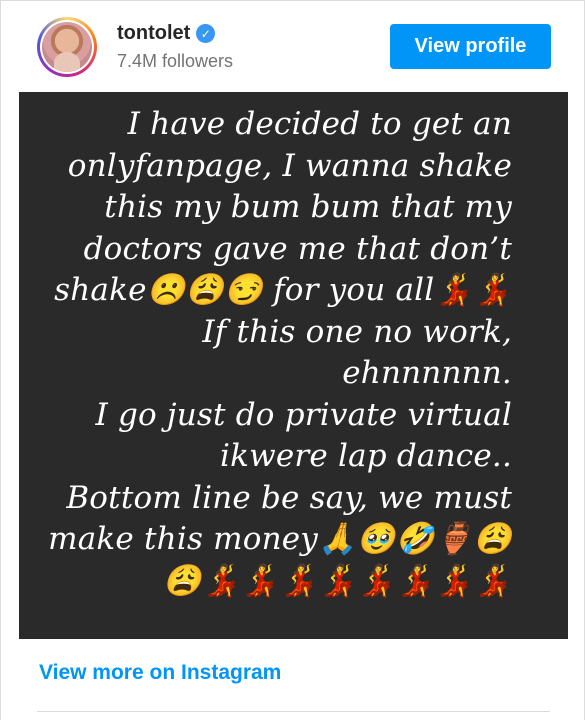  What do you see at coordinates (153, 33) in the screenshot?
I see `username: tontolet` at bounding box center [153, 33].